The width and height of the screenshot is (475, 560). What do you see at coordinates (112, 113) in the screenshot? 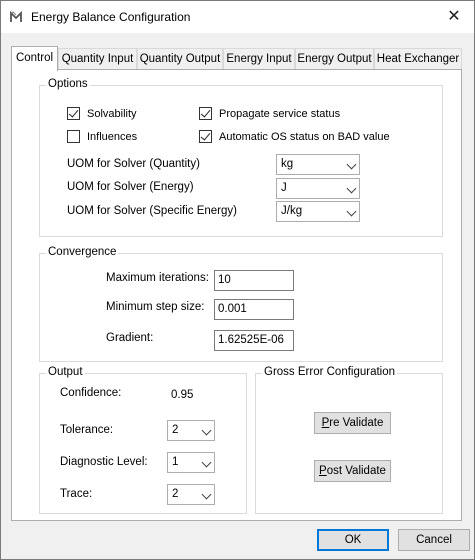
I see `checkbox-label: Solvability` at bounding box center [112, 113].